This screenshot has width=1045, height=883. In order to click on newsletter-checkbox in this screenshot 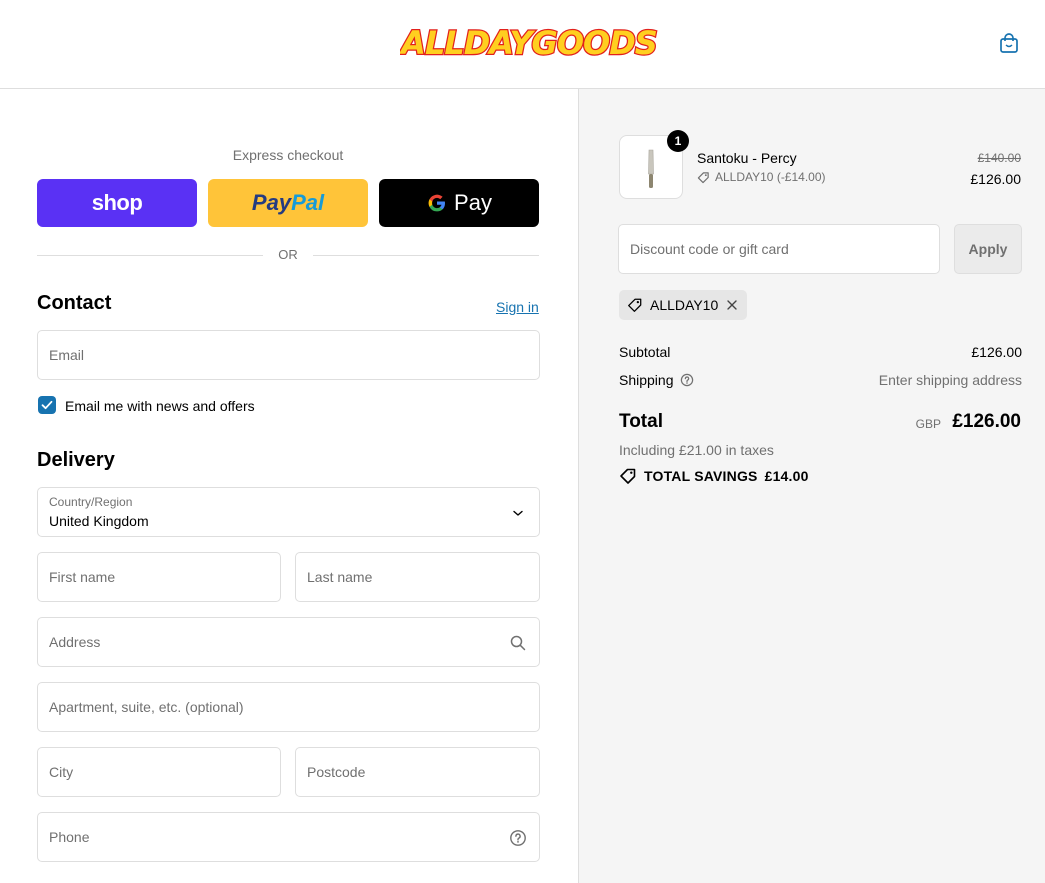, I will do `click(47, 405)`.